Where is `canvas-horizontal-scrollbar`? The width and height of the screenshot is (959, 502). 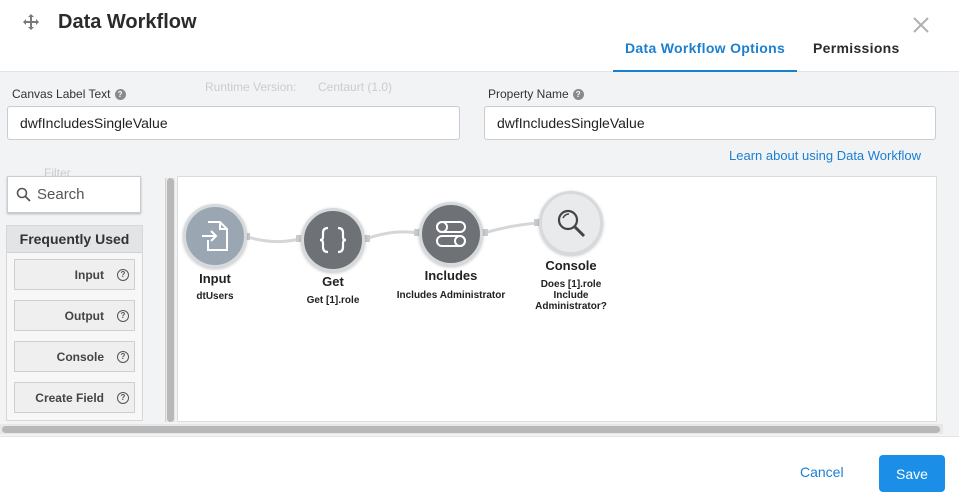
canvas-horizontal-scrollbar is located at coordinates (471, 429).